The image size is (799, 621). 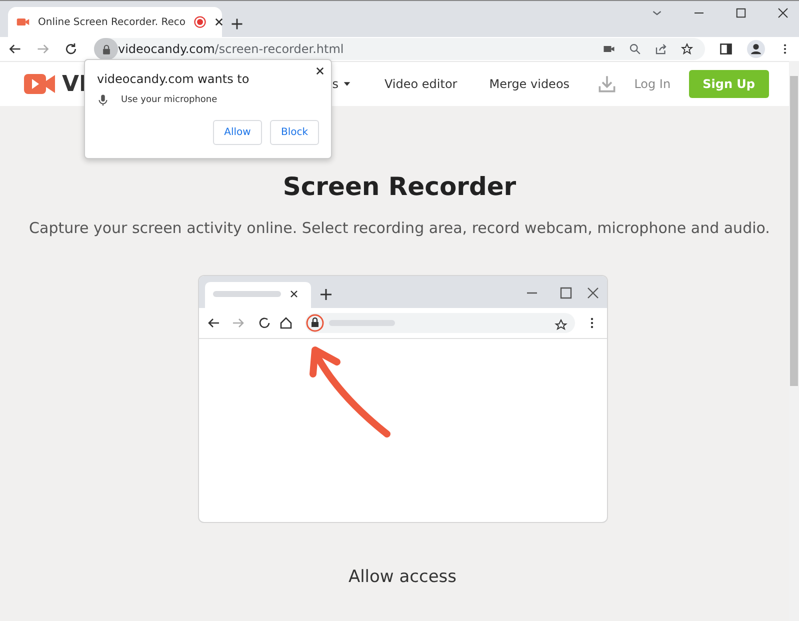 What do you see at coordinates (200, 22) in the screenshot?
I see `recording-icon` at bounding box center [200, 22].